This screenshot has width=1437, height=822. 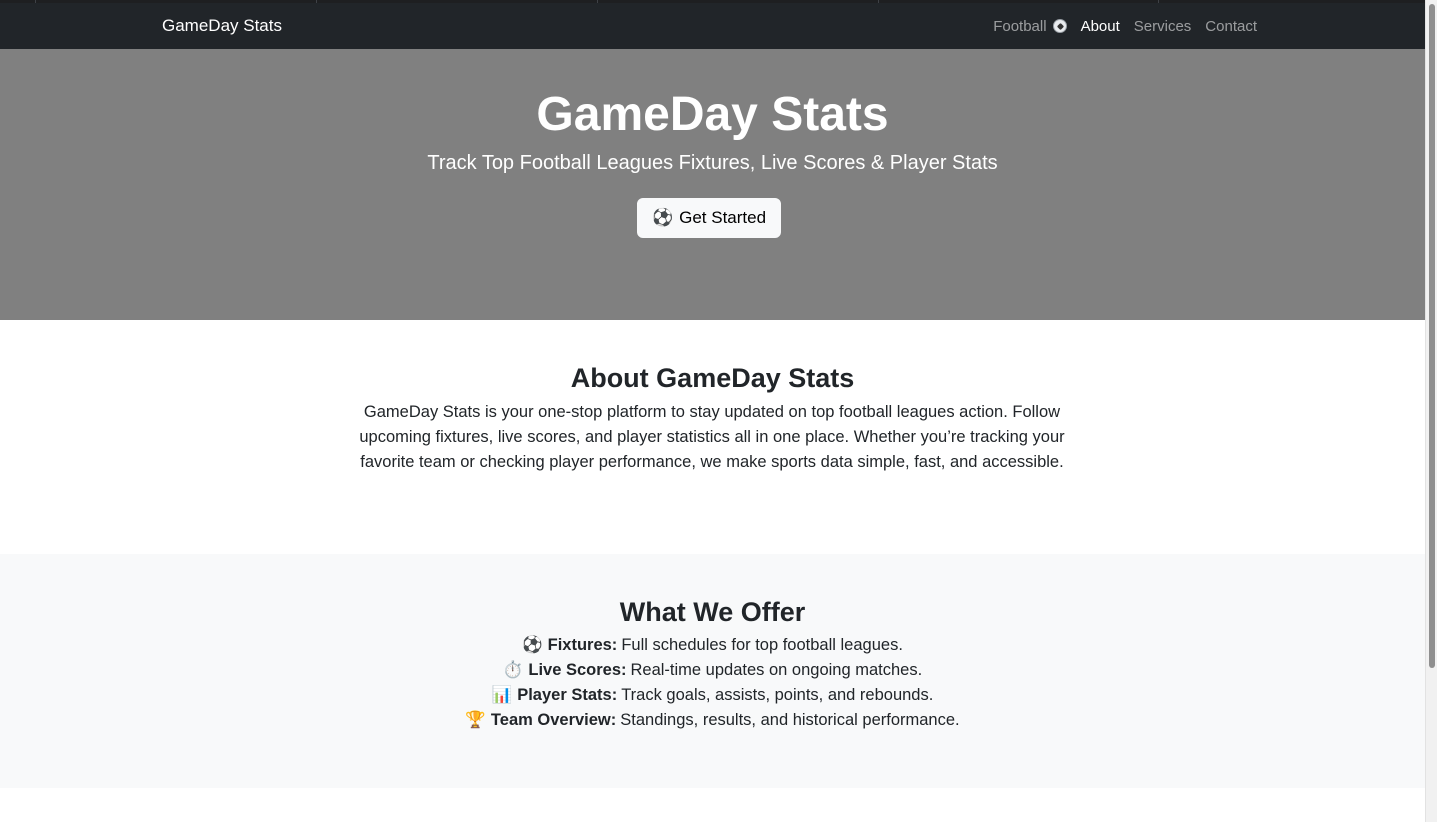 What do you see at coordinates (1020, 26) in the screenshot?
I see `nav-link-label: Football` at bounding box center [1020, 26].